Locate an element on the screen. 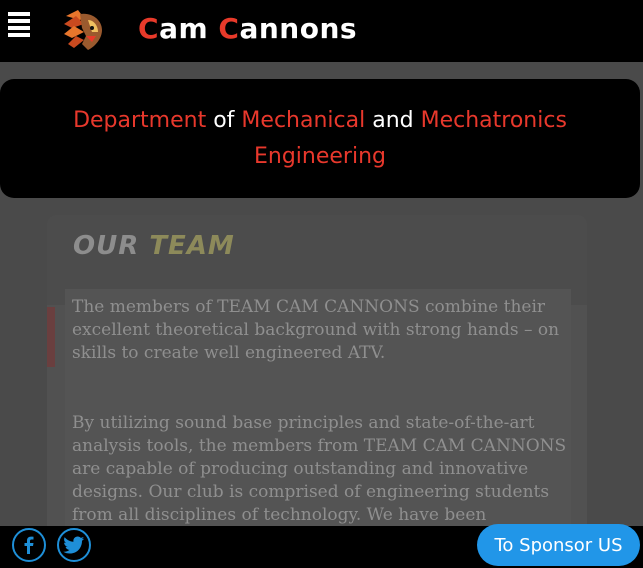 The height and width of the screenshot is (568, 643). hamburger-menu-icon is located at coordinates (20, 25).